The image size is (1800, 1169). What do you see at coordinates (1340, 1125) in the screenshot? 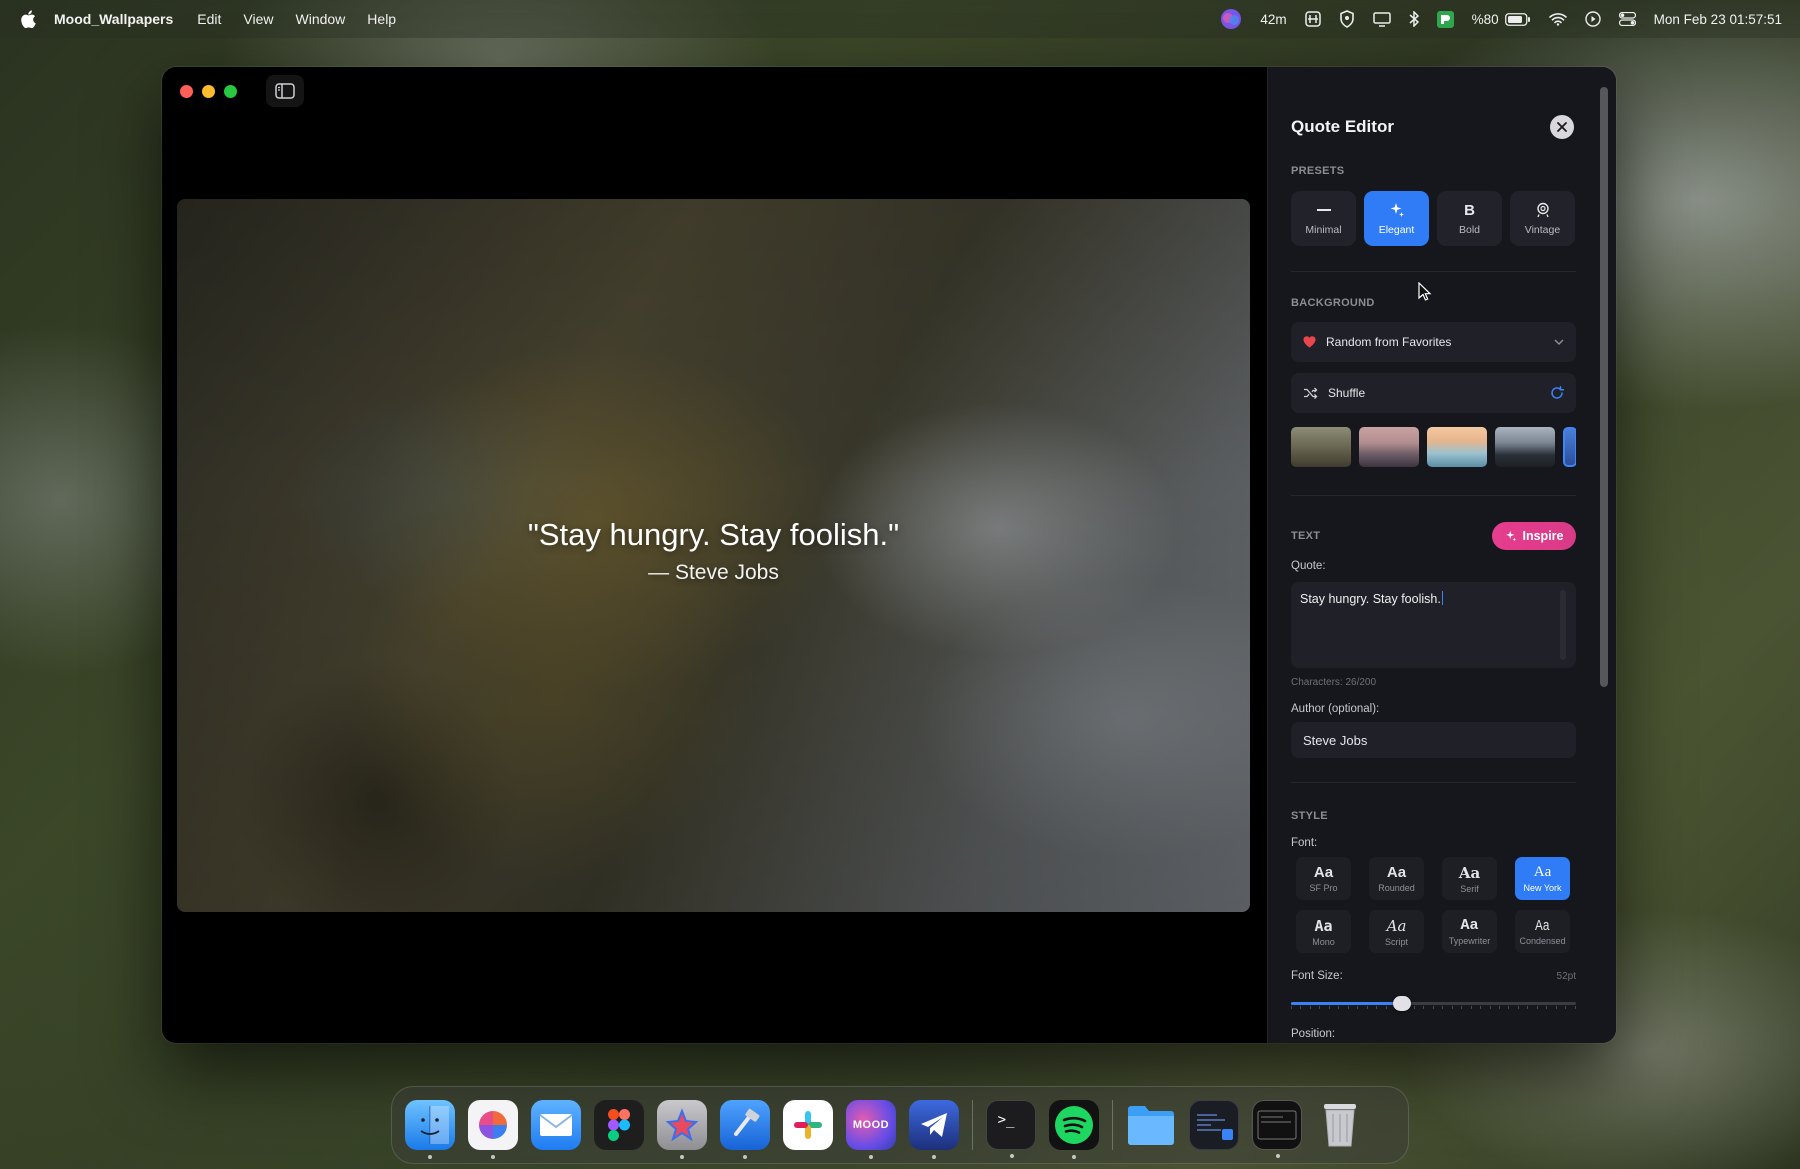
I see `dock-trash-icon` at bounding box center [1340, 1125].